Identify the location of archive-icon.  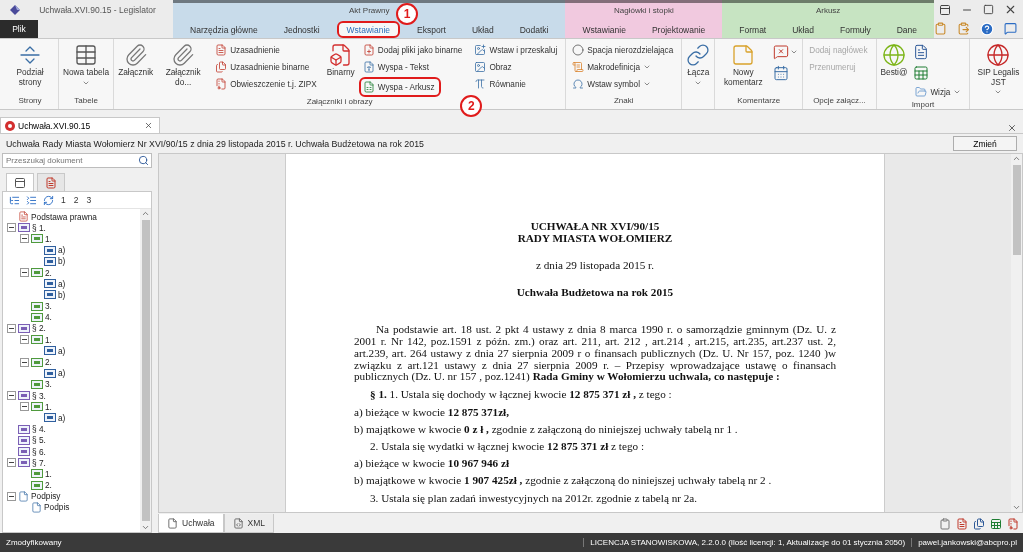
(1013, 523).